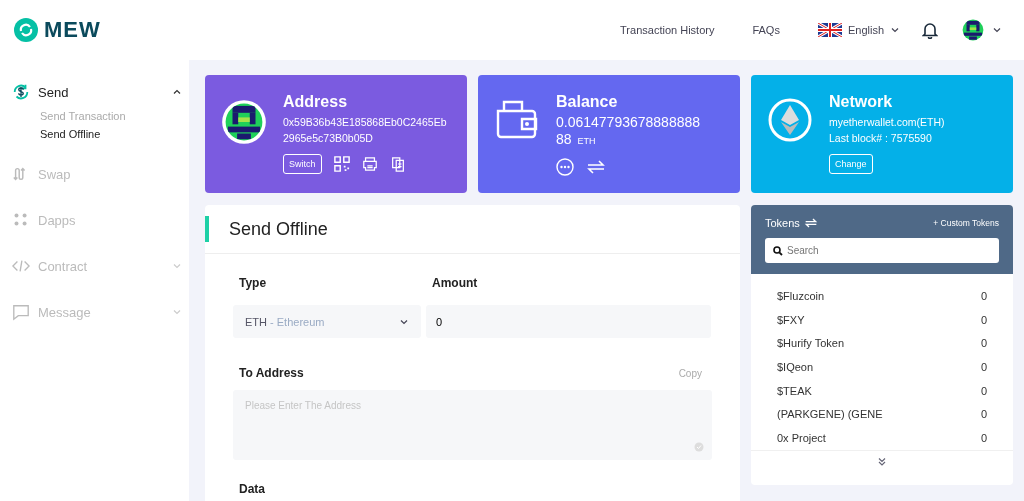  Describe the element at coordinates (26, 30) in the screenshot. I see `logo-icon` at that location.